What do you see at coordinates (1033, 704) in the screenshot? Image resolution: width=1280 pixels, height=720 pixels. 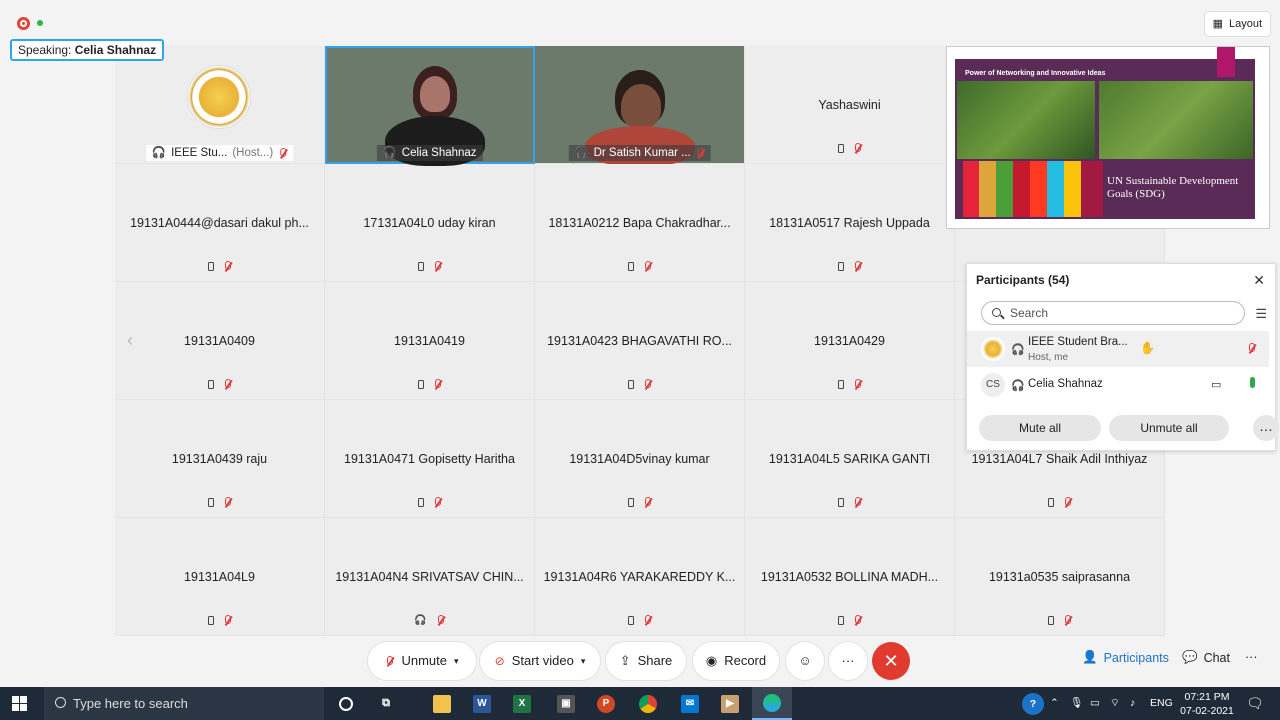 I see `help-icon: ?` at bounding box center [1033, 704].